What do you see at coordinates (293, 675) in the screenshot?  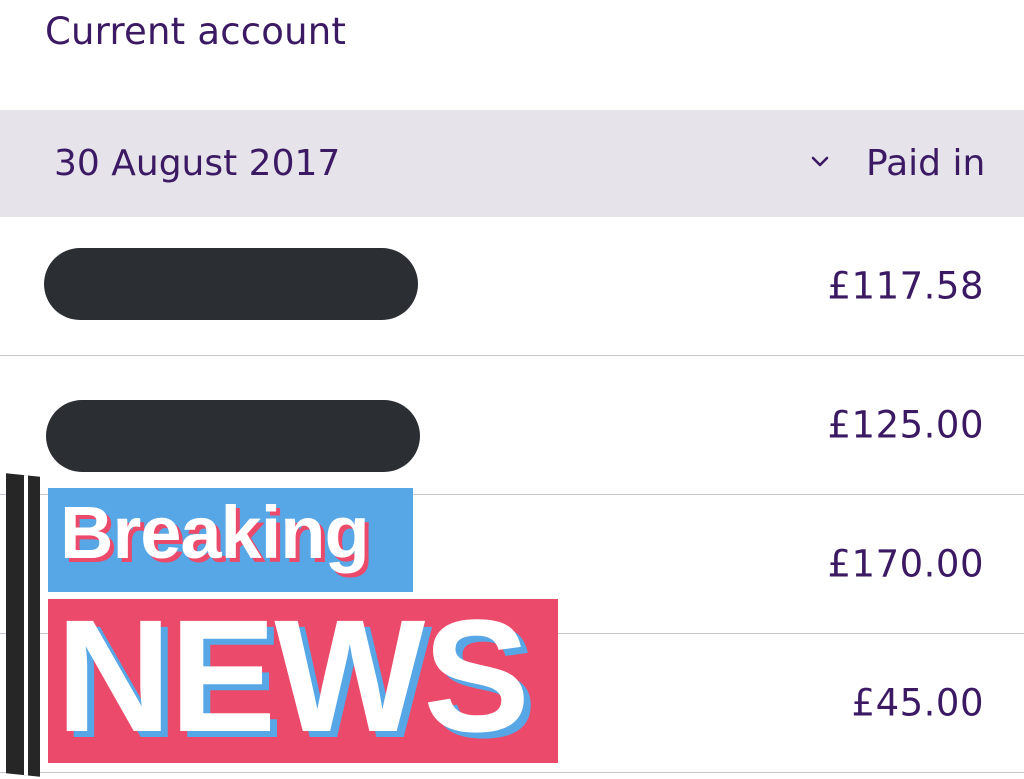 I see `news-banner-text: NEWS` at bounding box center [293, 675].